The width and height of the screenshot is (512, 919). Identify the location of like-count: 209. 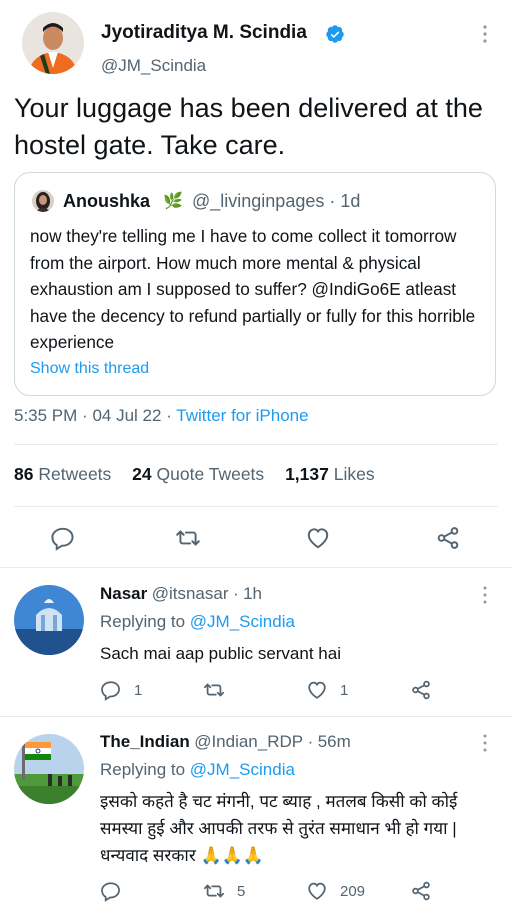
(353, 891).